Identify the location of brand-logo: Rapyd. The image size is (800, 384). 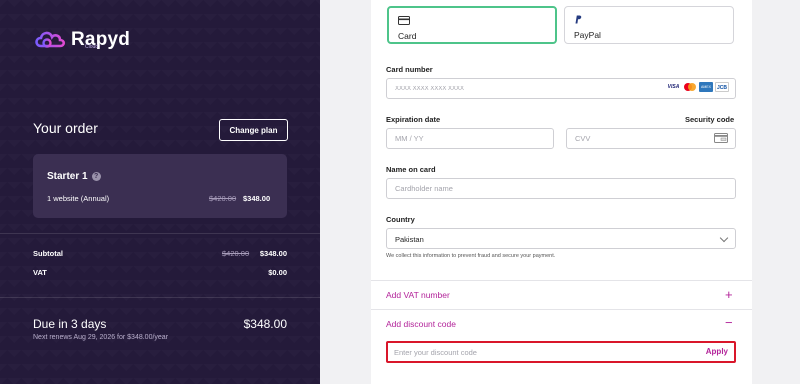
(81, 40).